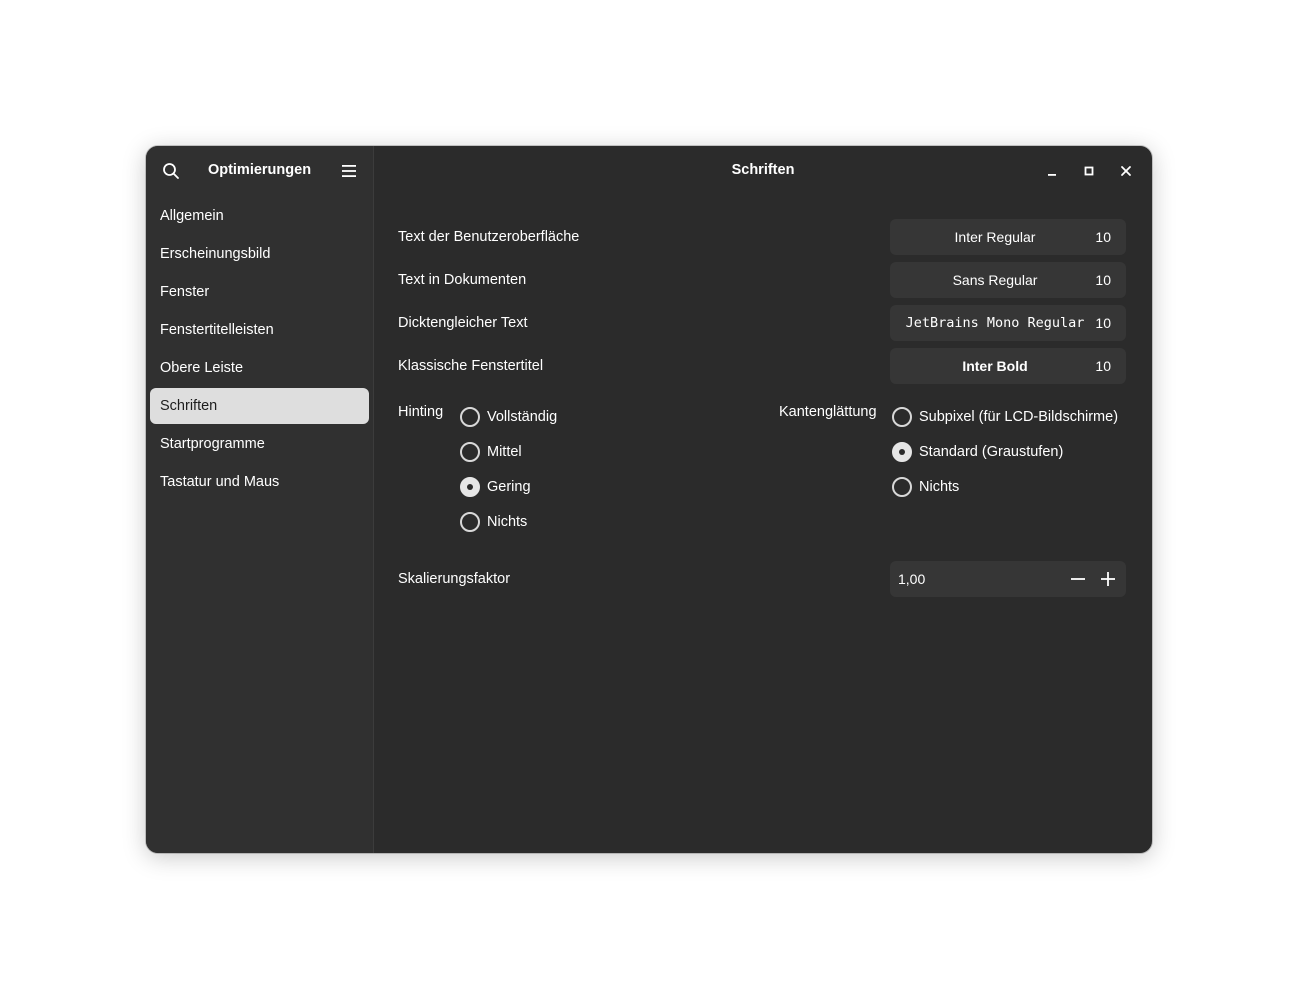 The width and height of the screenshot is (1298, 998). Describe the element at coordinates (911, 579) in the screenshot. I see `scaling-factor-input: 1,00` at that location.